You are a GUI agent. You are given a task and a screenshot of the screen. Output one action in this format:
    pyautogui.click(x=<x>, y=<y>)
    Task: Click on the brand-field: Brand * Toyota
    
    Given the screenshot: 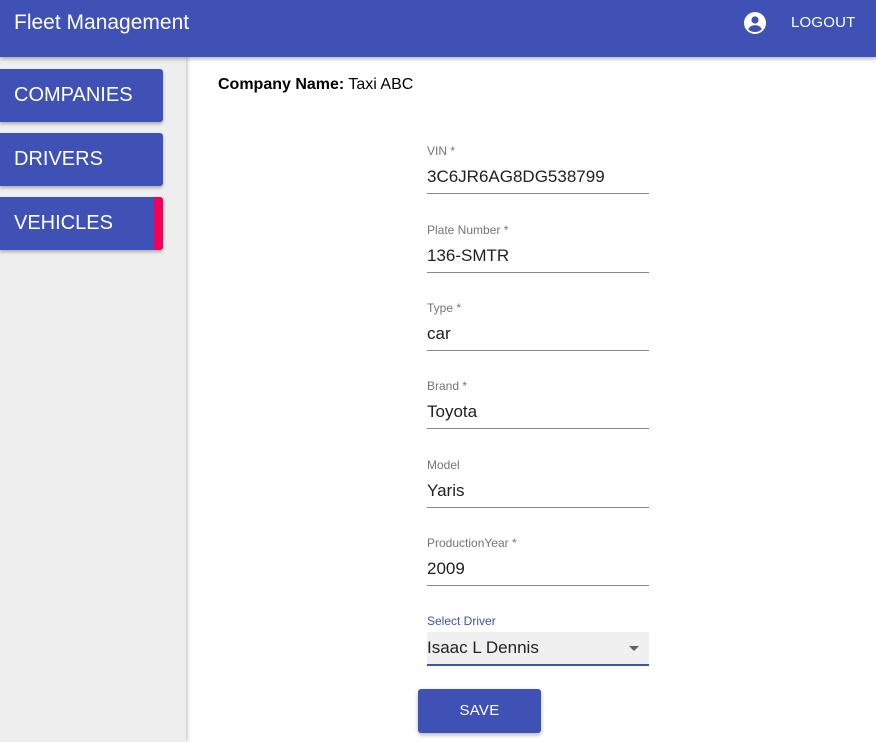 What is the action you would take?
    pyautogui.click(x=538, y=404)
    